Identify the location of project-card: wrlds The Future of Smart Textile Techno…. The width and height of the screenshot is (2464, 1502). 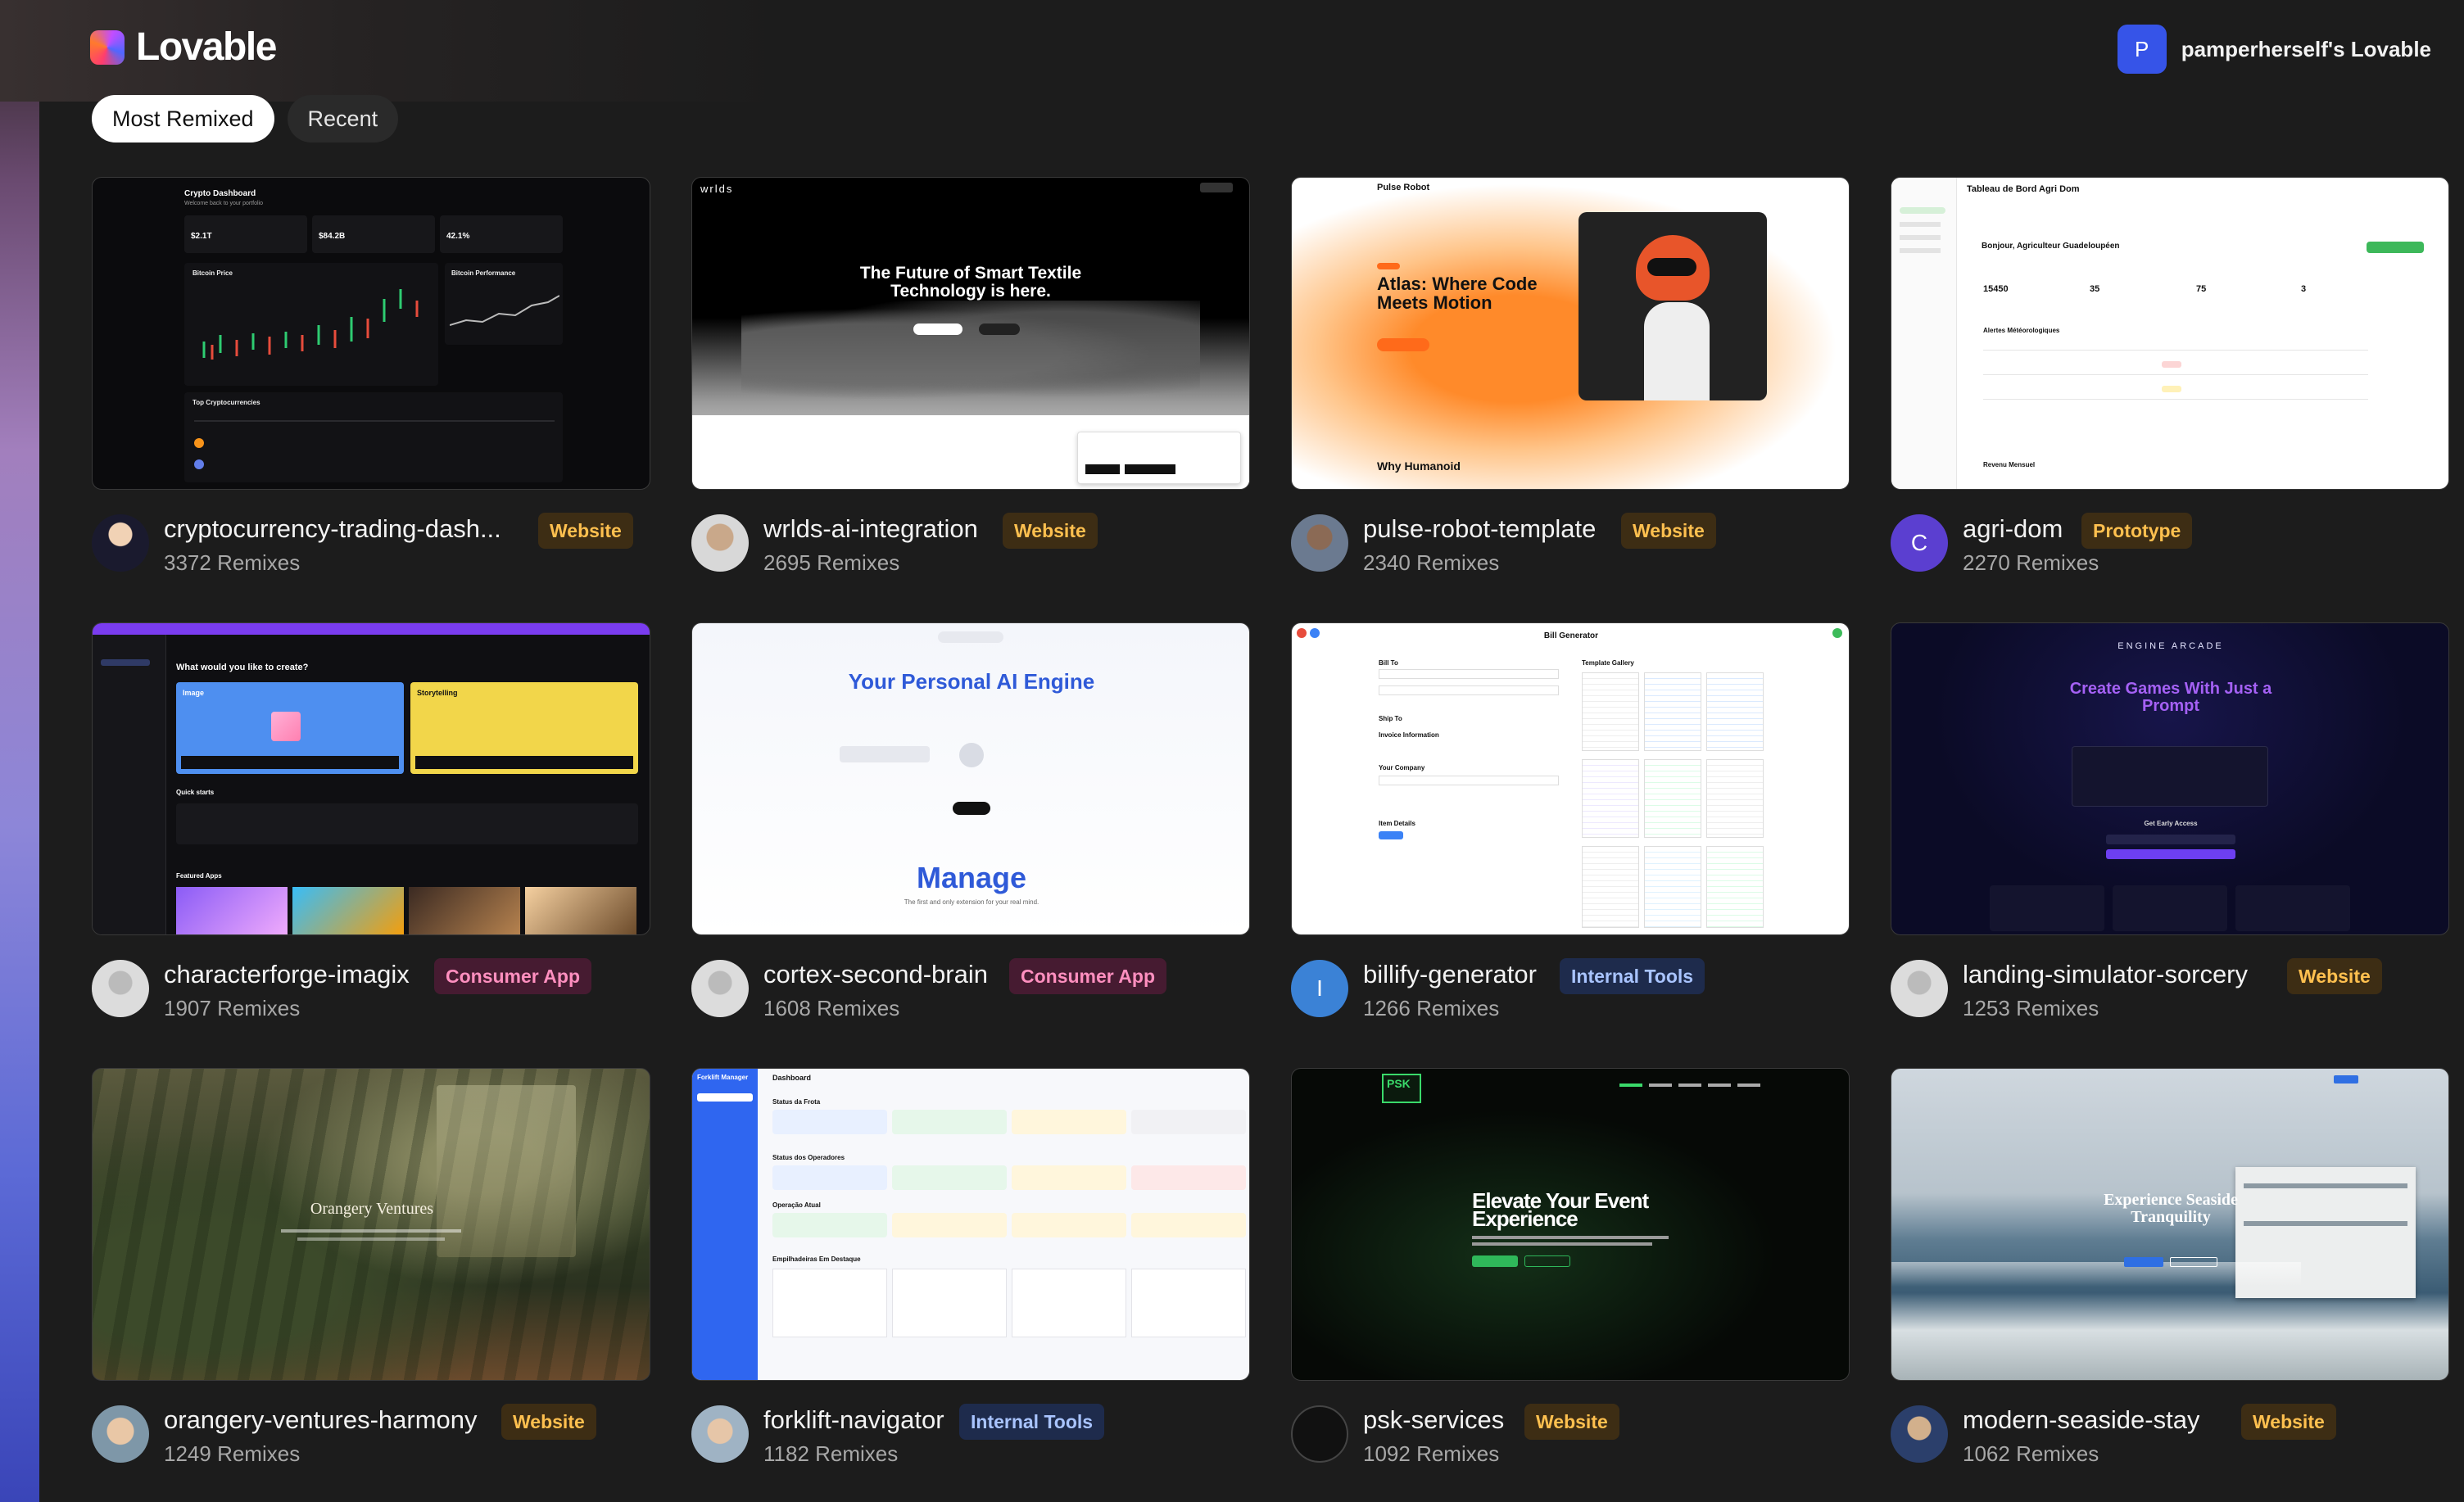
(970, 376).